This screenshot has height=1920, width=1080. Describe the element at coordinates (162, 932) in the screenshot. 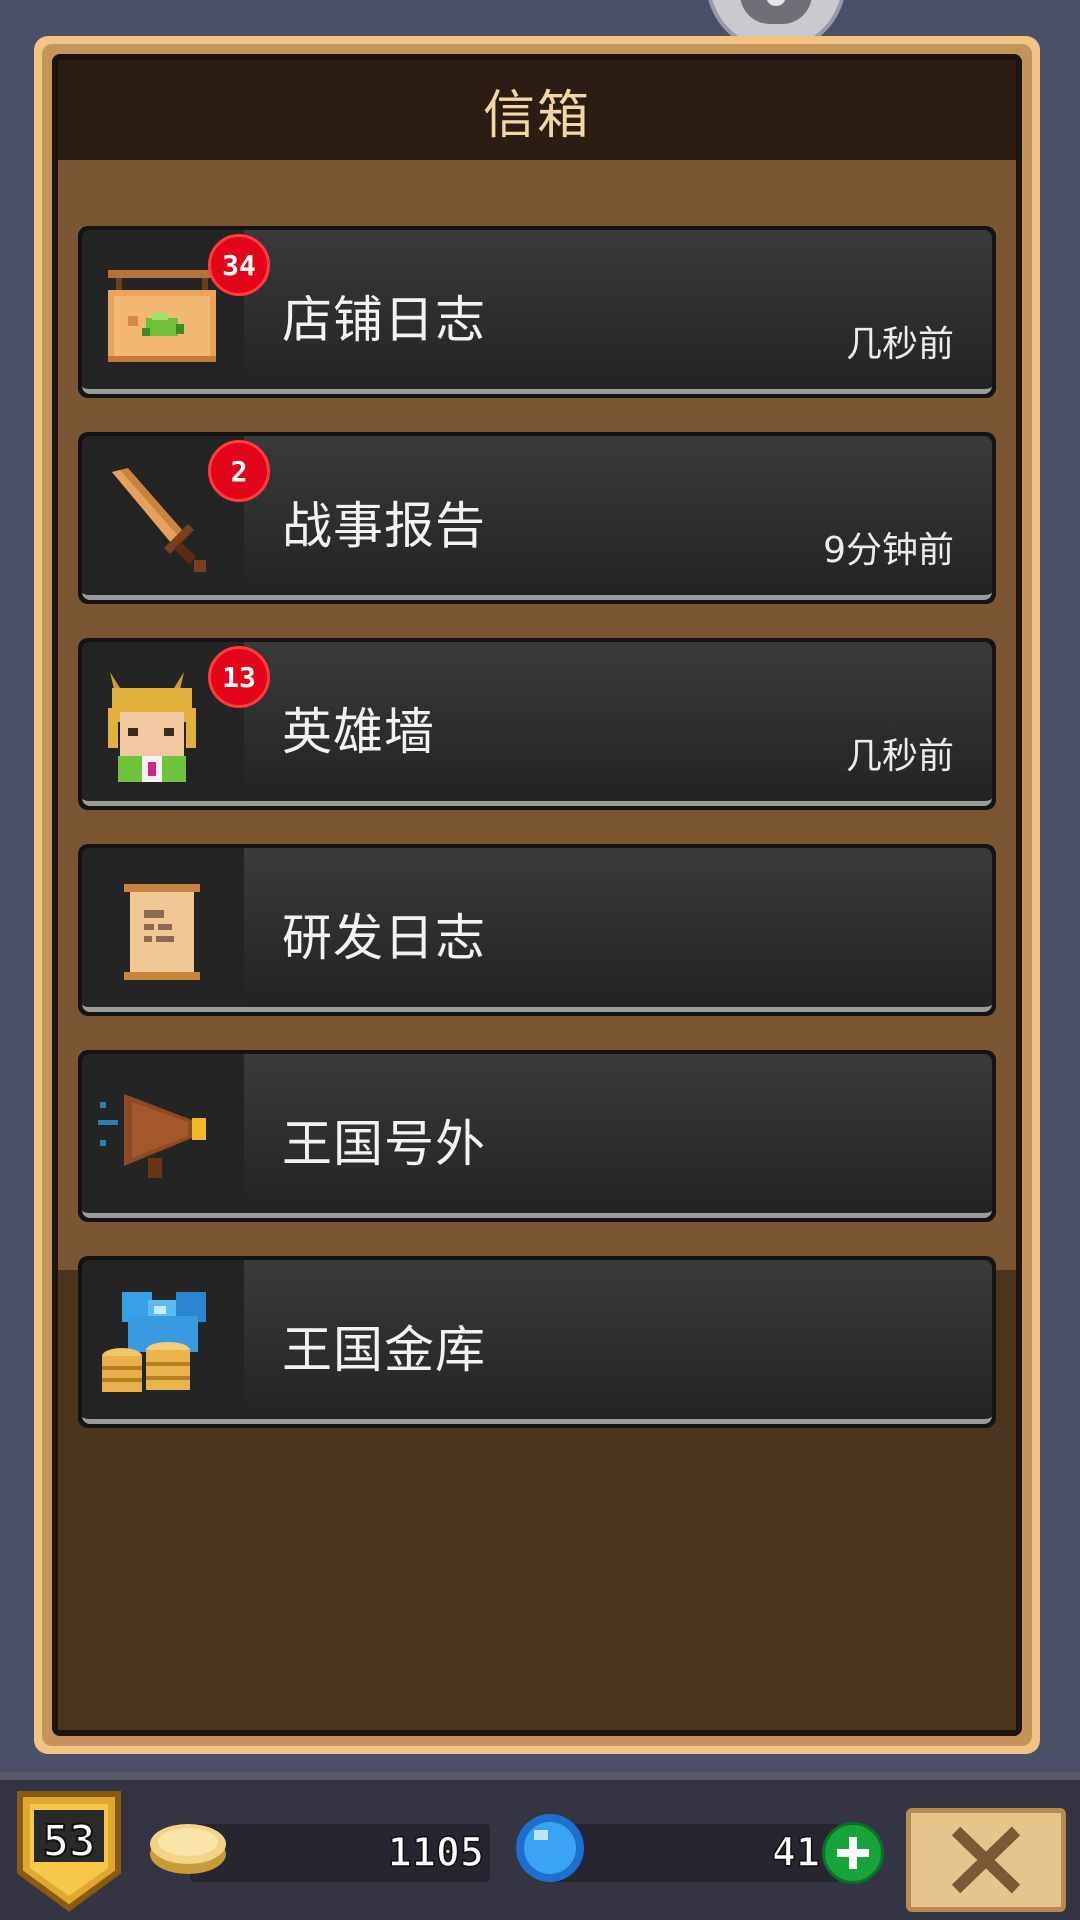

I see `scroll-icon` at that location.